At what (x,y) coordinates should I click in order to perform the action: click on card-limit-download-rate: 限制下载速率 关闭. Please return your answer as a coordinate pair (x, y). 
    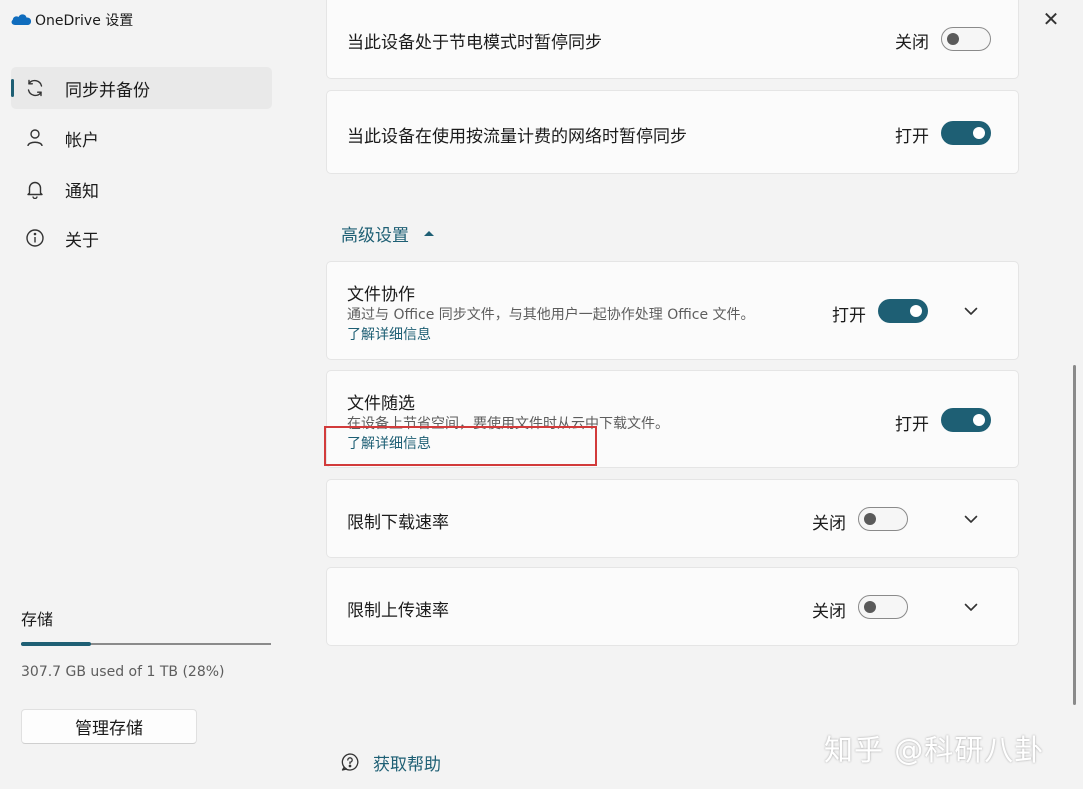
    Looking at the image, I should click on (672, 518).